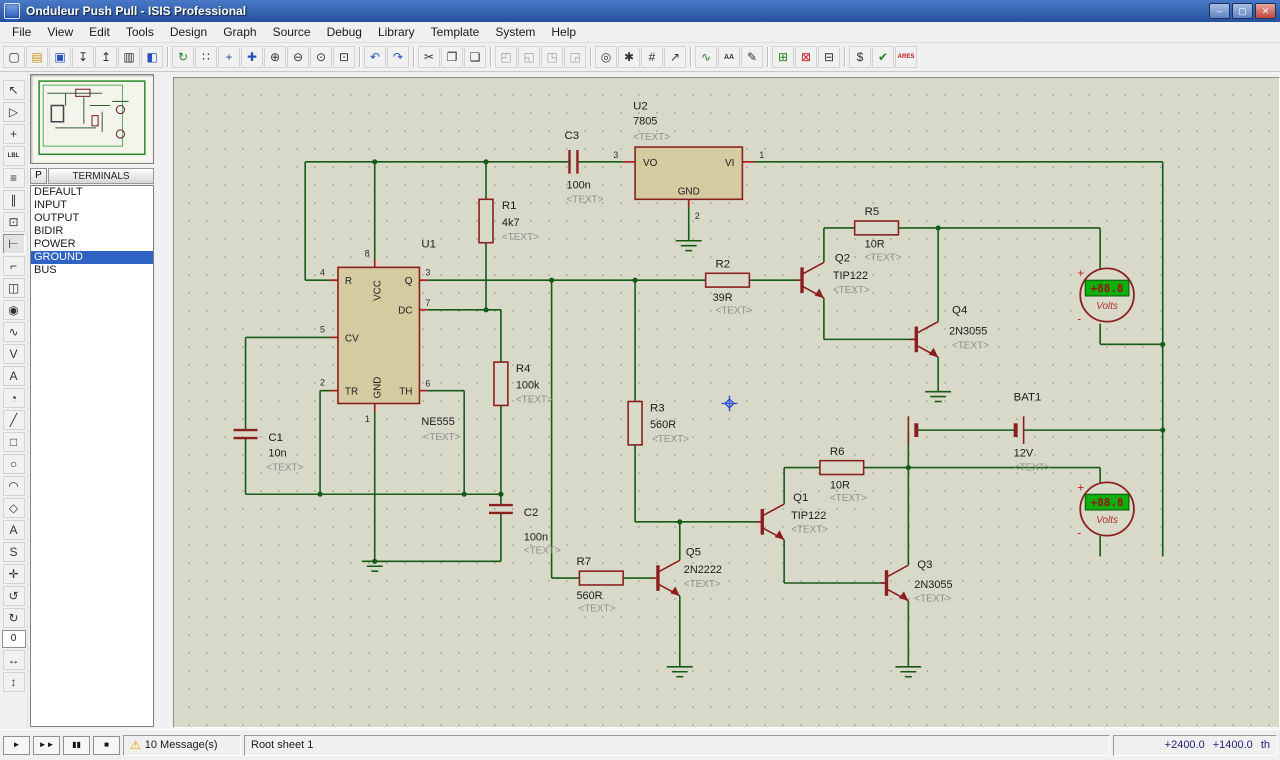 This screenshot has width=1280, height=760. What do you see at coordinates (13, 552) in the screenshot?
I see `2d-symbol-icon: S` at bounding box center [13, 552].